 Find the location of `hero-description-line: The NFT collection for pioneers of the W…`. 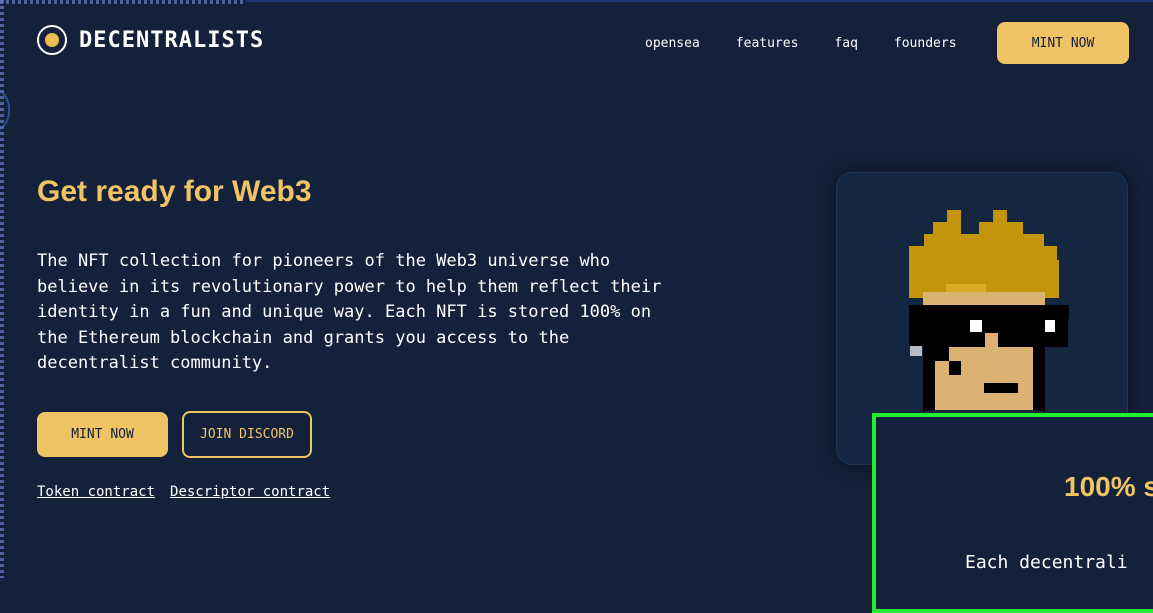

hero-description-line: The NFT collection for pioneers of the W… is located at coordinates (324, 261).